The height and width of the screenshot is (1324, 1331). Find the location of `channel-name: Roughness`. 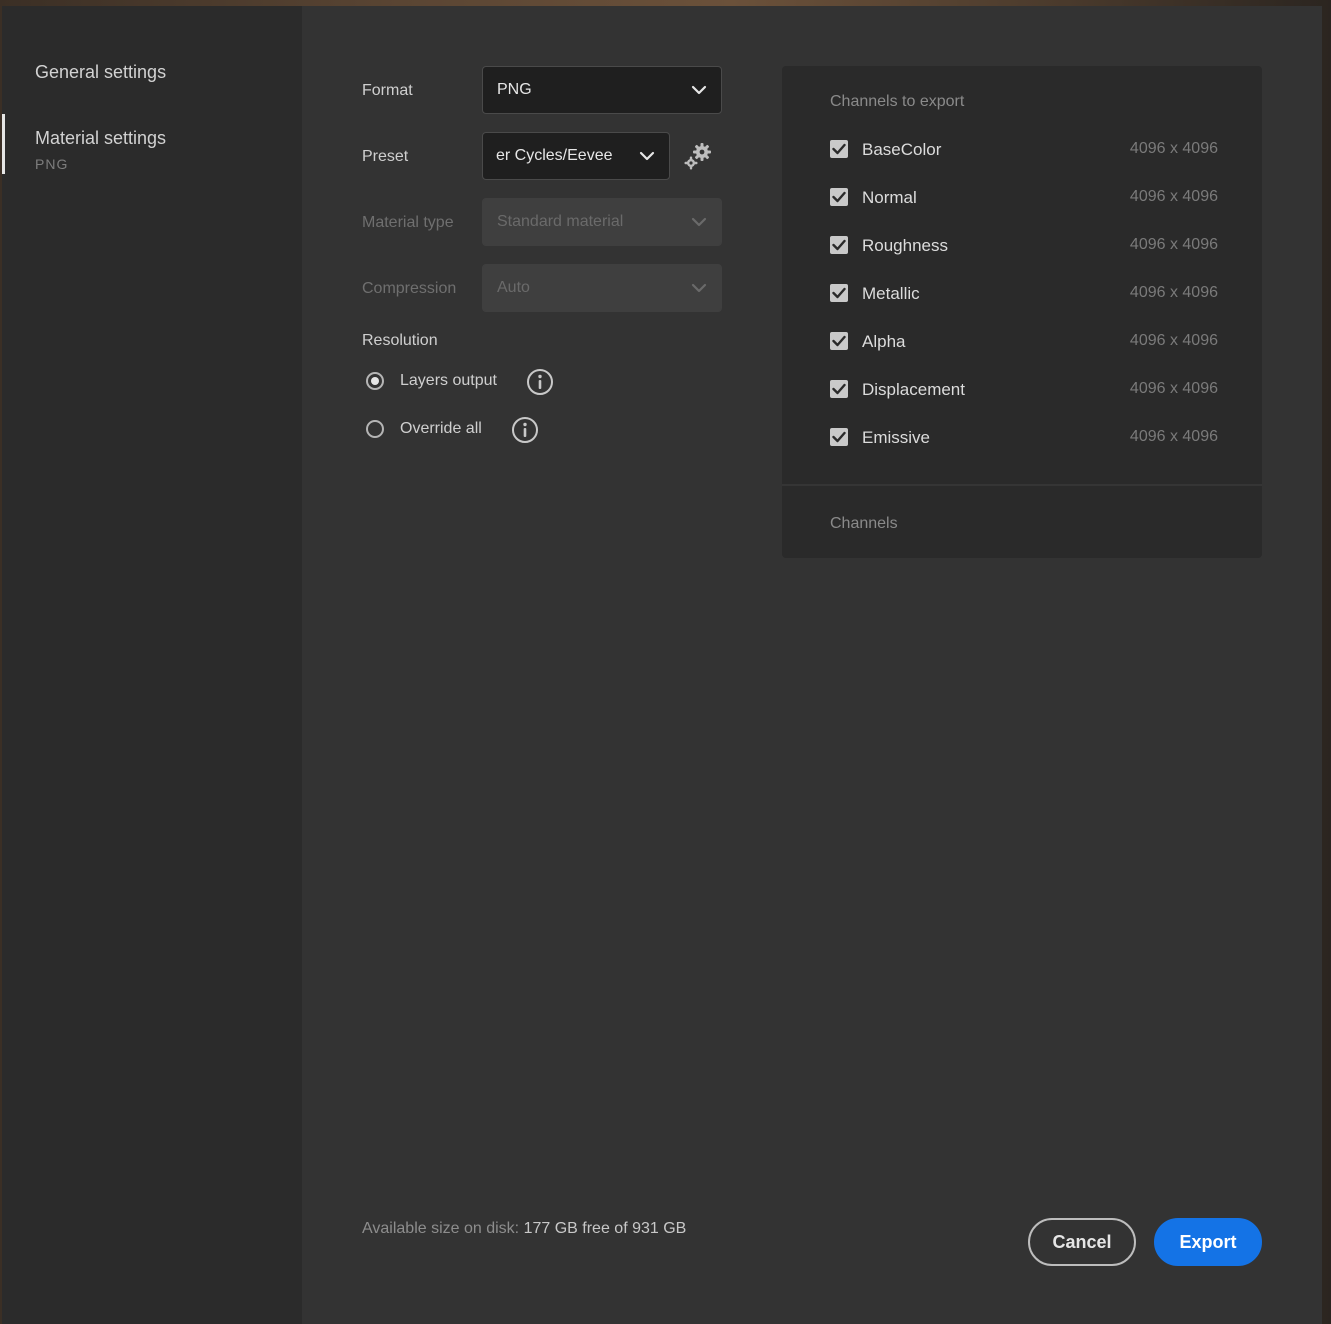

channel-name: Roughness is located at coordinates (905, 245).